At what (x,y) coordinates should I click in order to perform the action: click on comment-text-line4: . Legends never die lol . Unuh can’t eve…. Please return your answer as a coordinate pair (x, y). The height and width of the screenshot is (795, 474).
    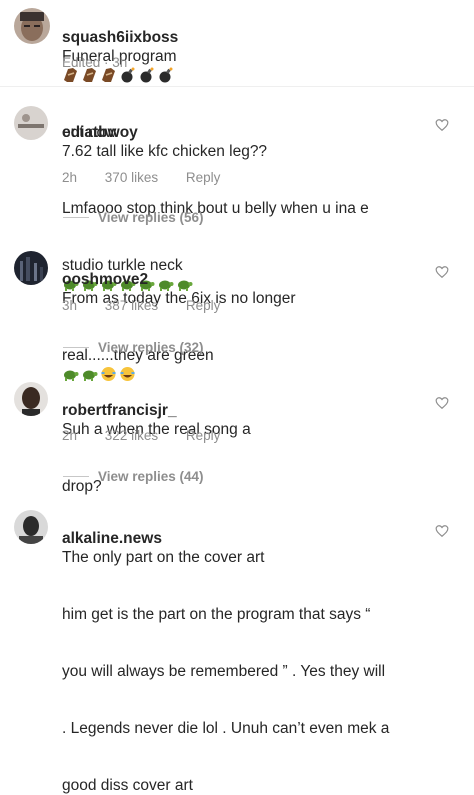
    Looking at the image, I should click on (226, 728).